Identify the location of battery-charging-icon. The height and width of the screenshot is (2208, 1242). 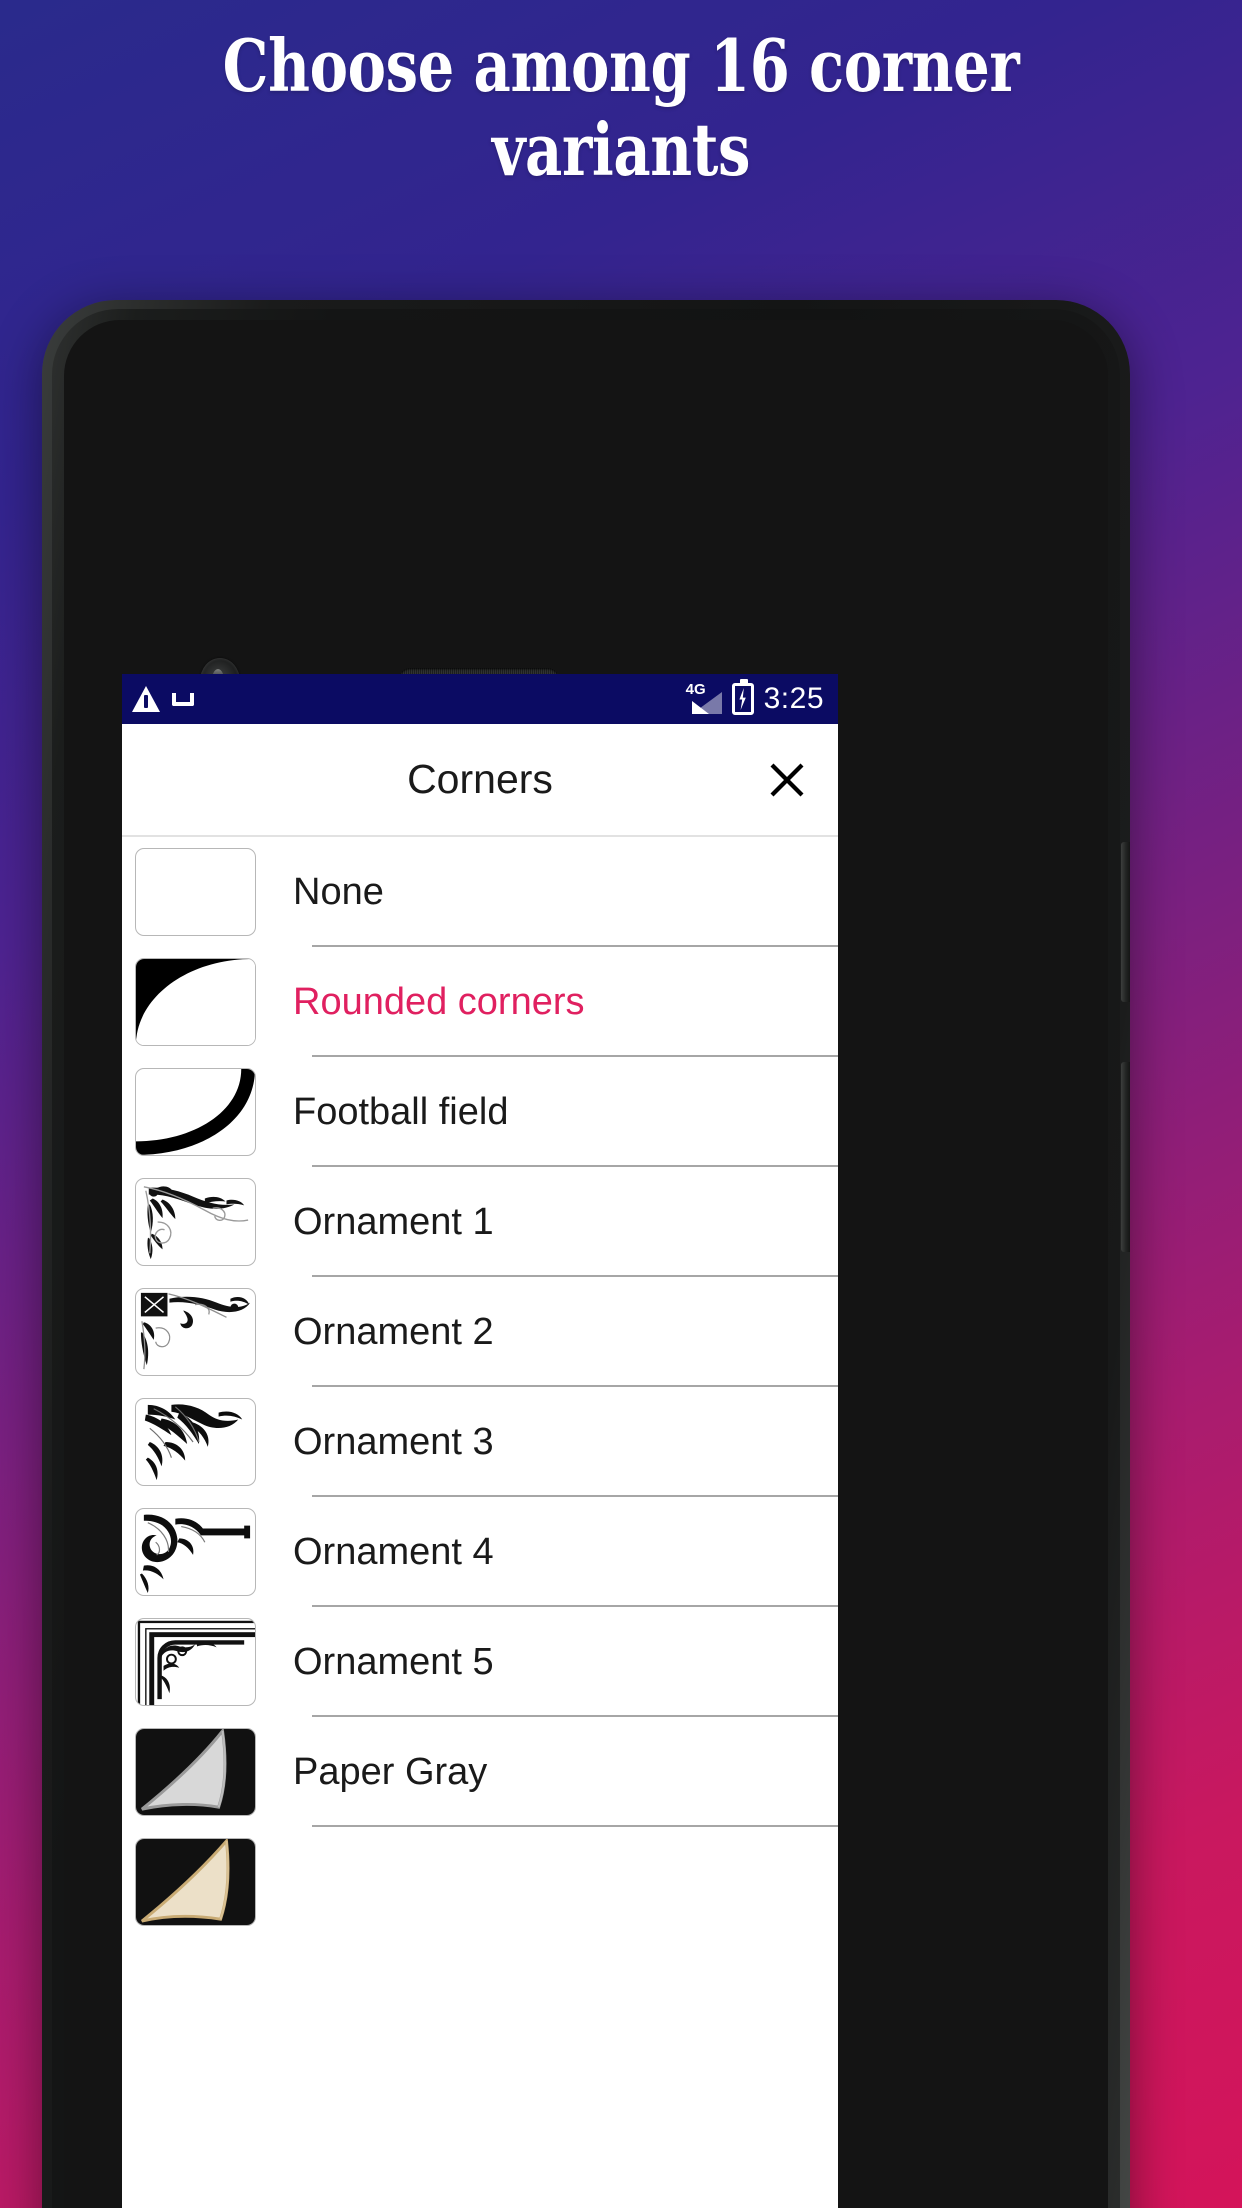
(742, 697).